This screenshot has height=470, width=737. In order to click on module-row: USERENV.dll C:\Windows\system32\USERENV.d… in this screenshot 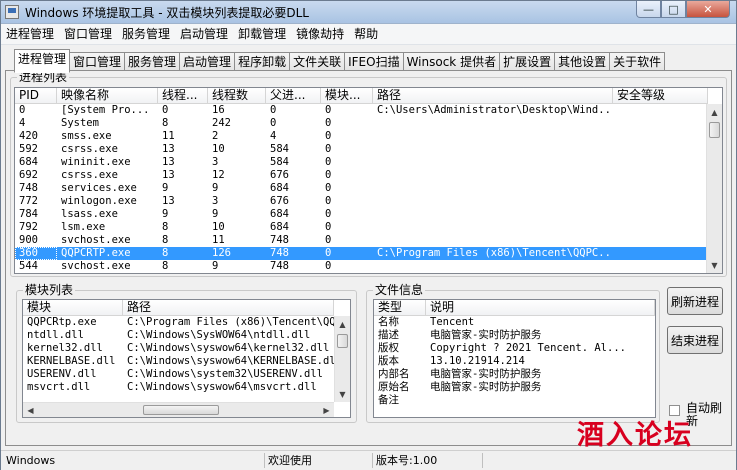, I will do `click(178, 374)`.